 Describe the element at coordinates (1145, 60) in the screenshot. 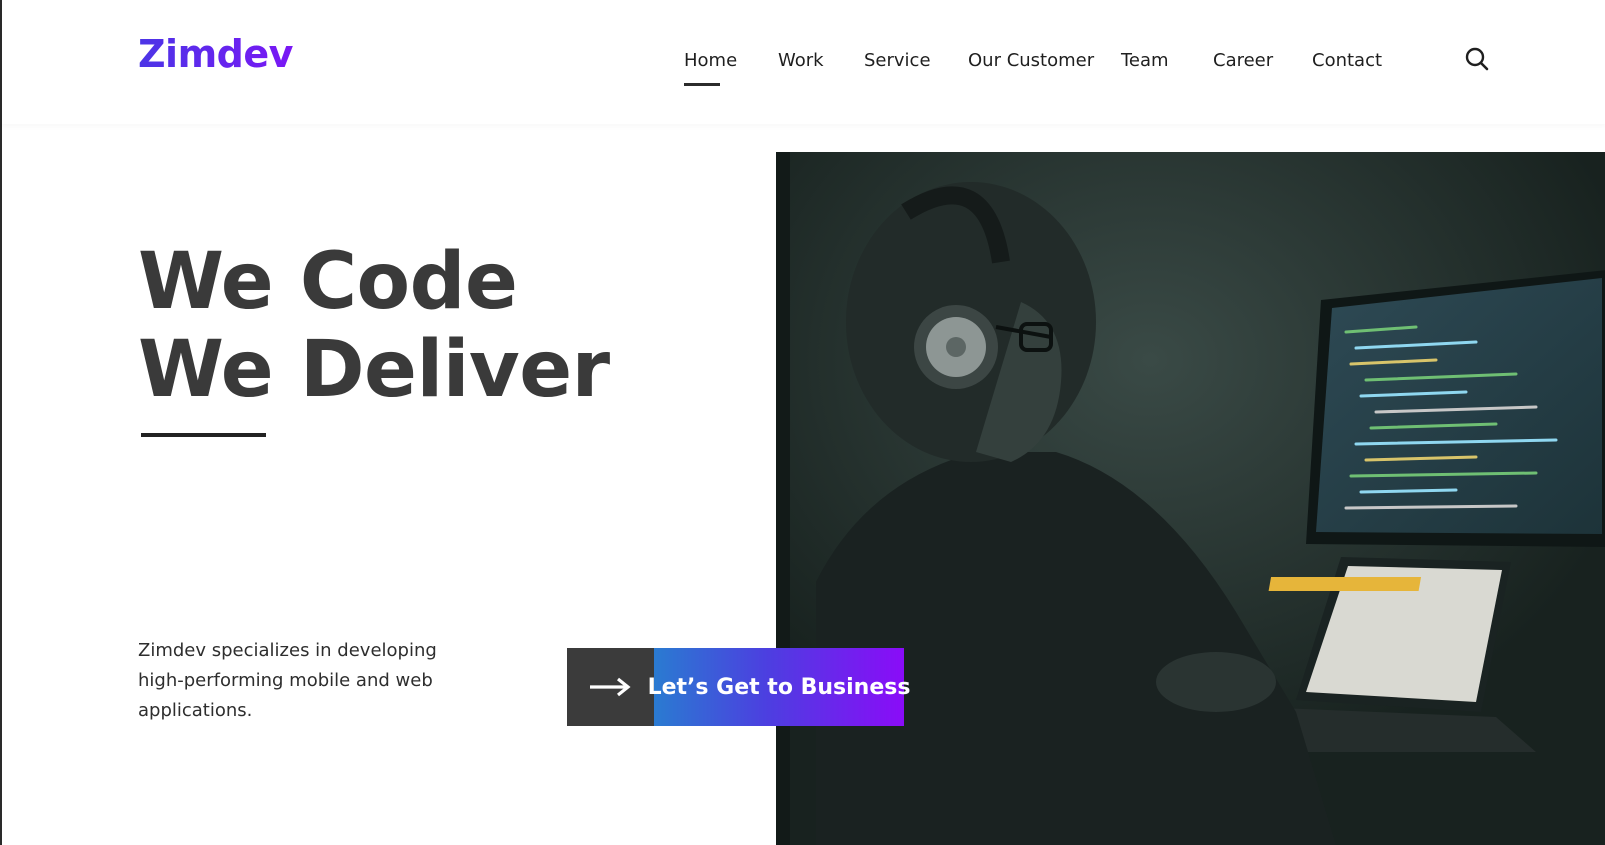

I see `nav-item-team: Team` at that location.